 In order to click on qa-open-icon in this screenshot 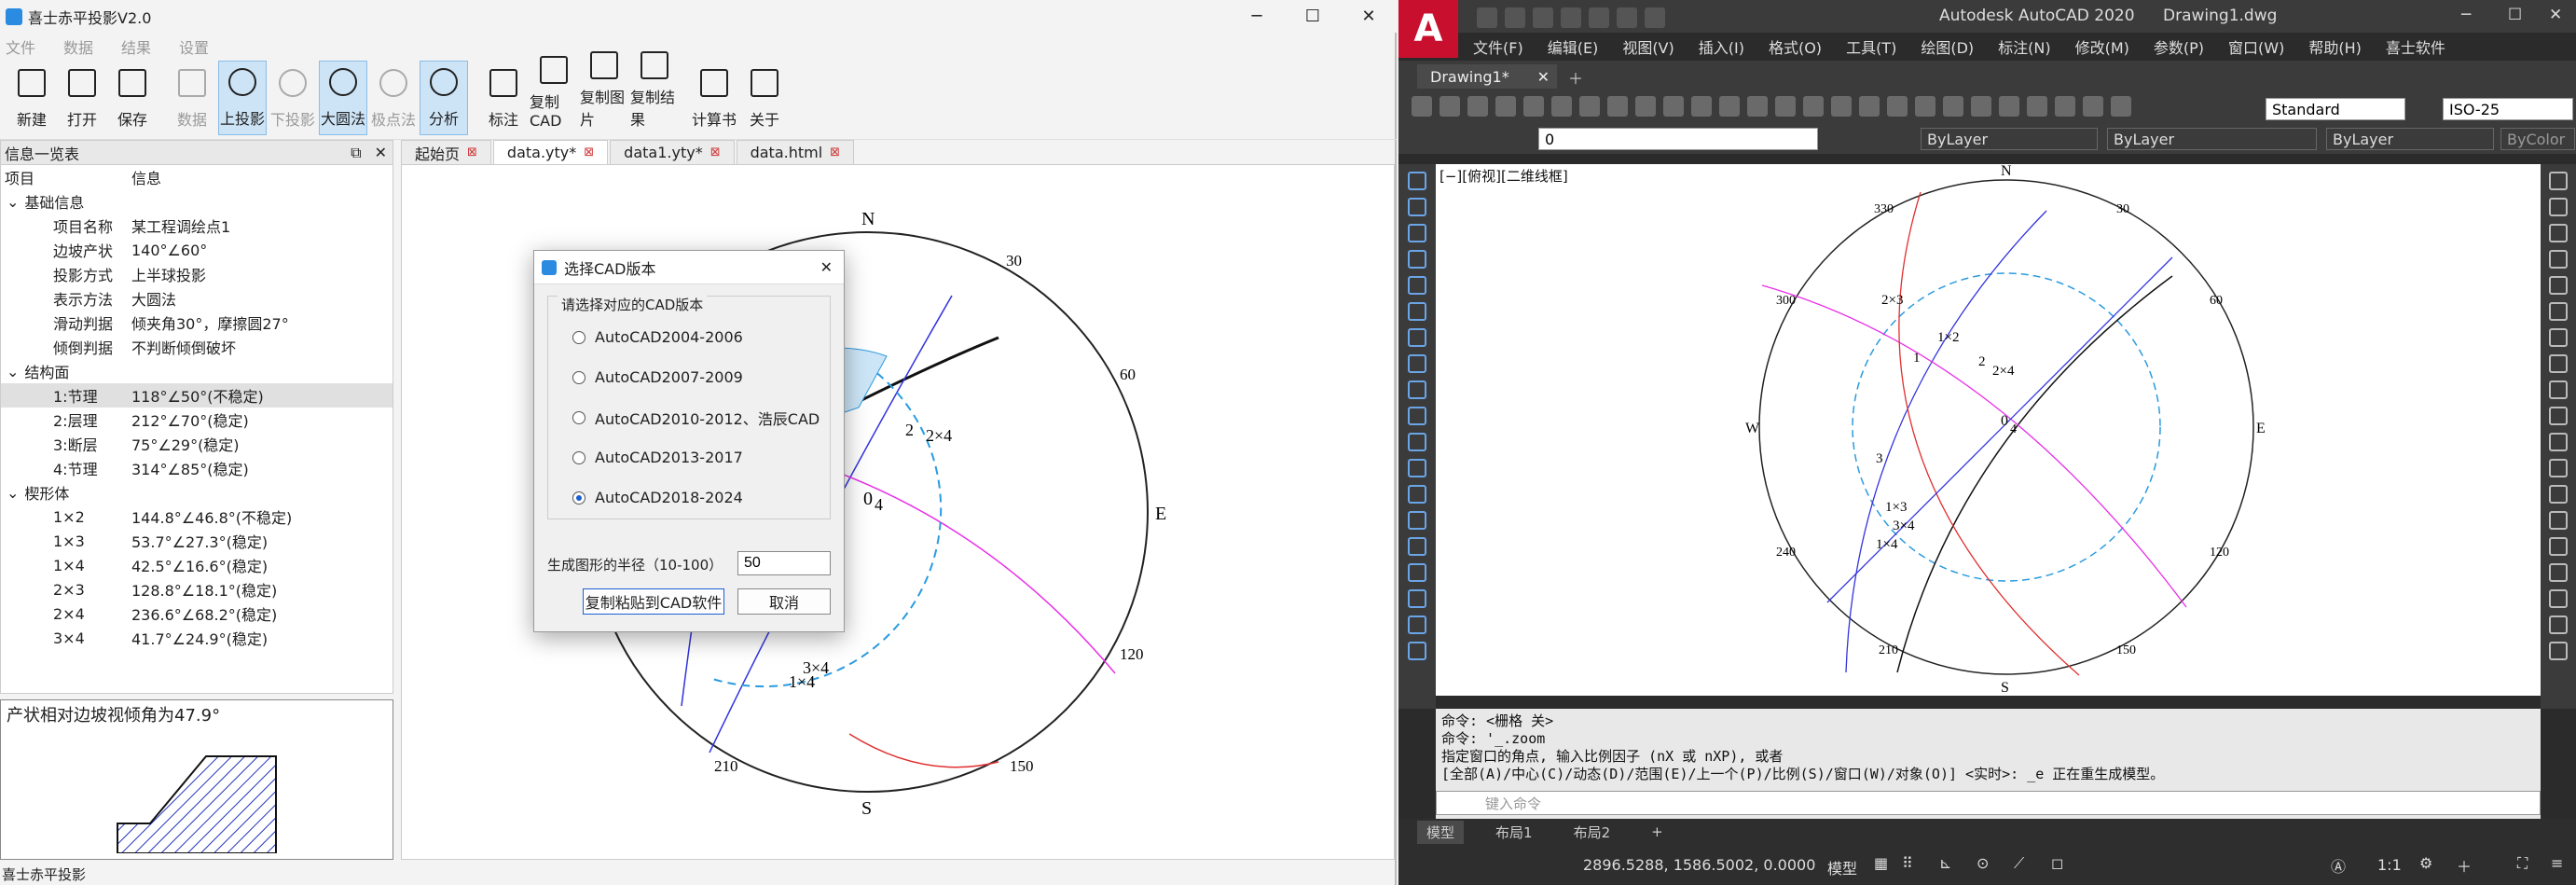, I will do `click(1515, 17)`.